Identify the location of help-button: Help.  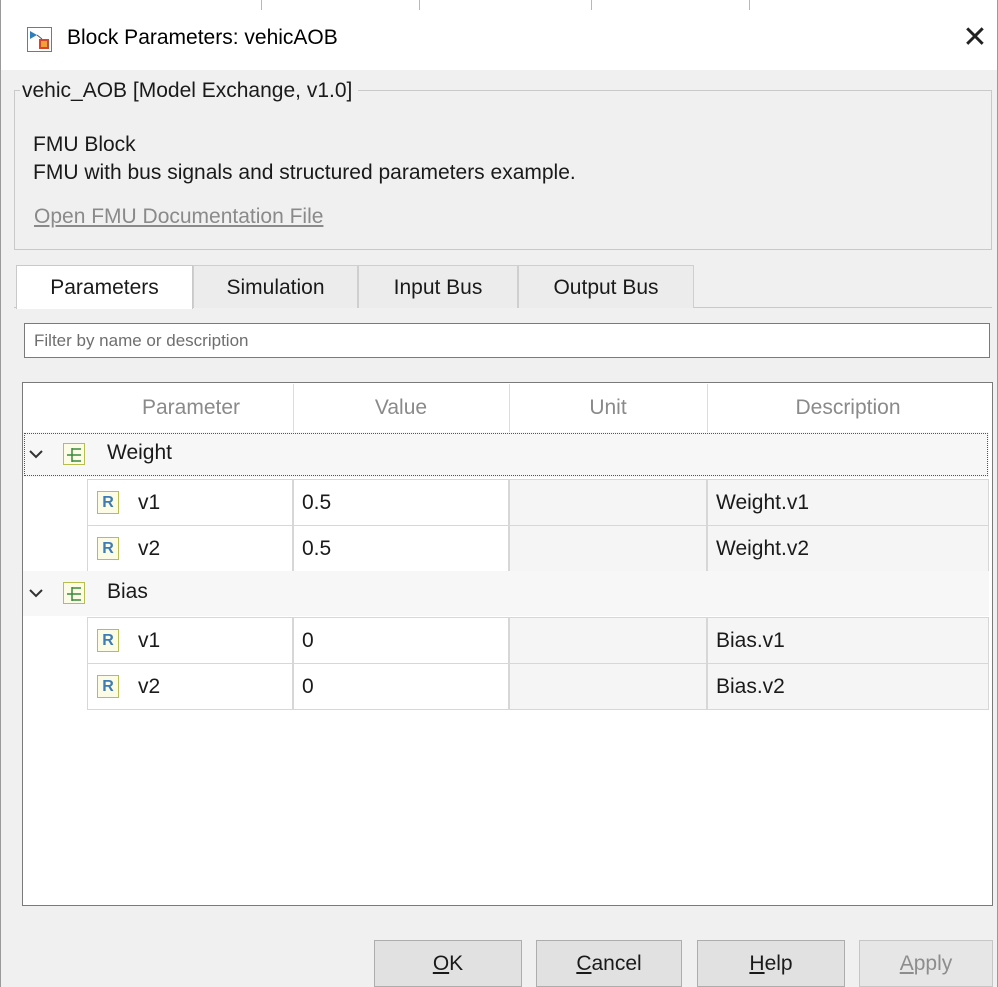
(771, 963).